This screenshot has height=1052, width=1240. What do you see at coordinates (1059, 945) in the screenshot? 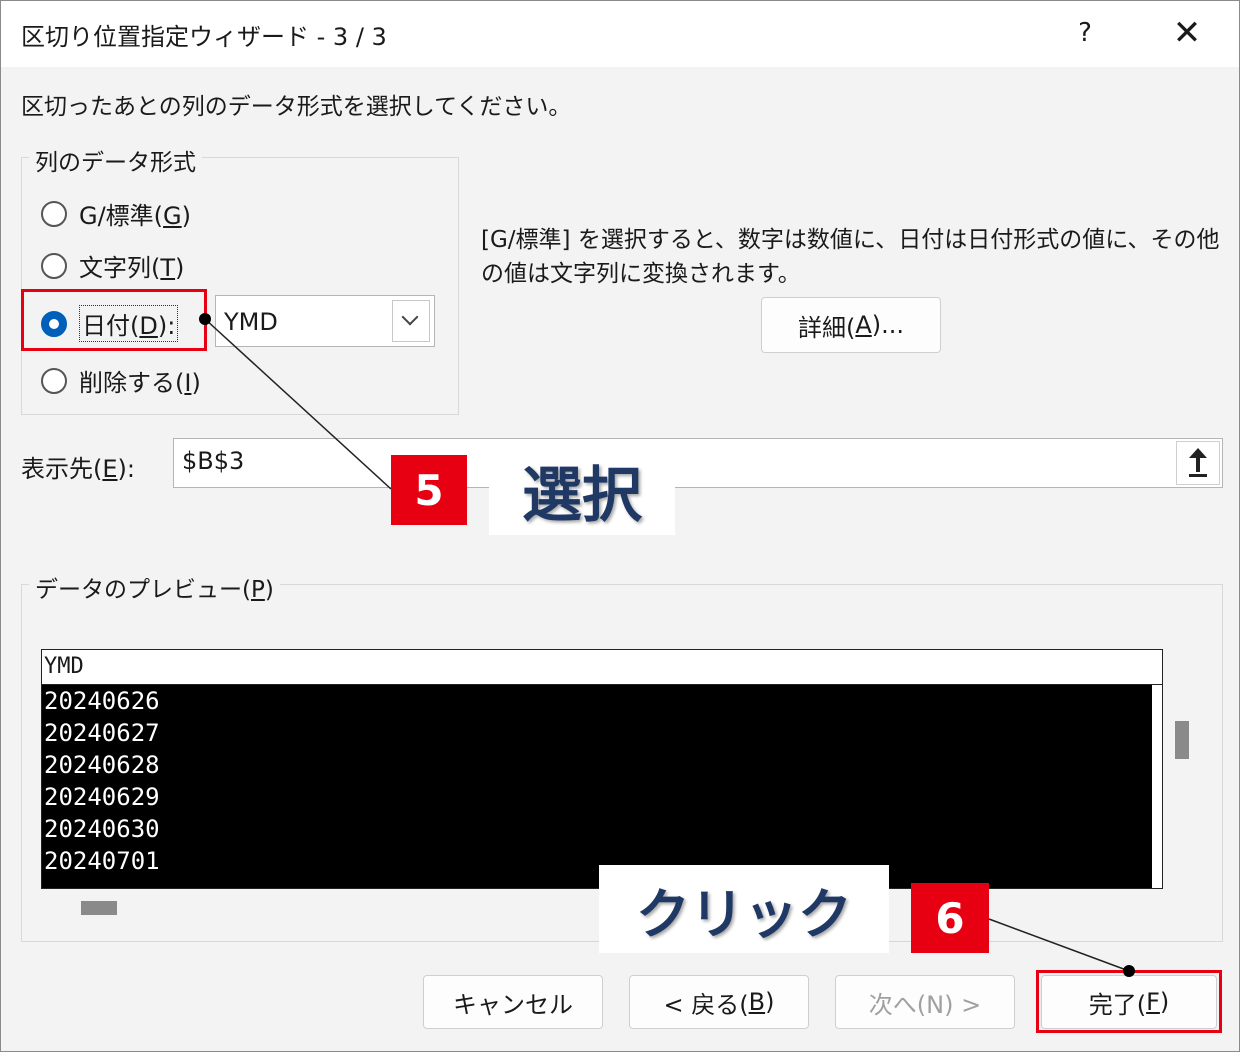
I see `leader-line-step6` at bounding box center [1059, 945].